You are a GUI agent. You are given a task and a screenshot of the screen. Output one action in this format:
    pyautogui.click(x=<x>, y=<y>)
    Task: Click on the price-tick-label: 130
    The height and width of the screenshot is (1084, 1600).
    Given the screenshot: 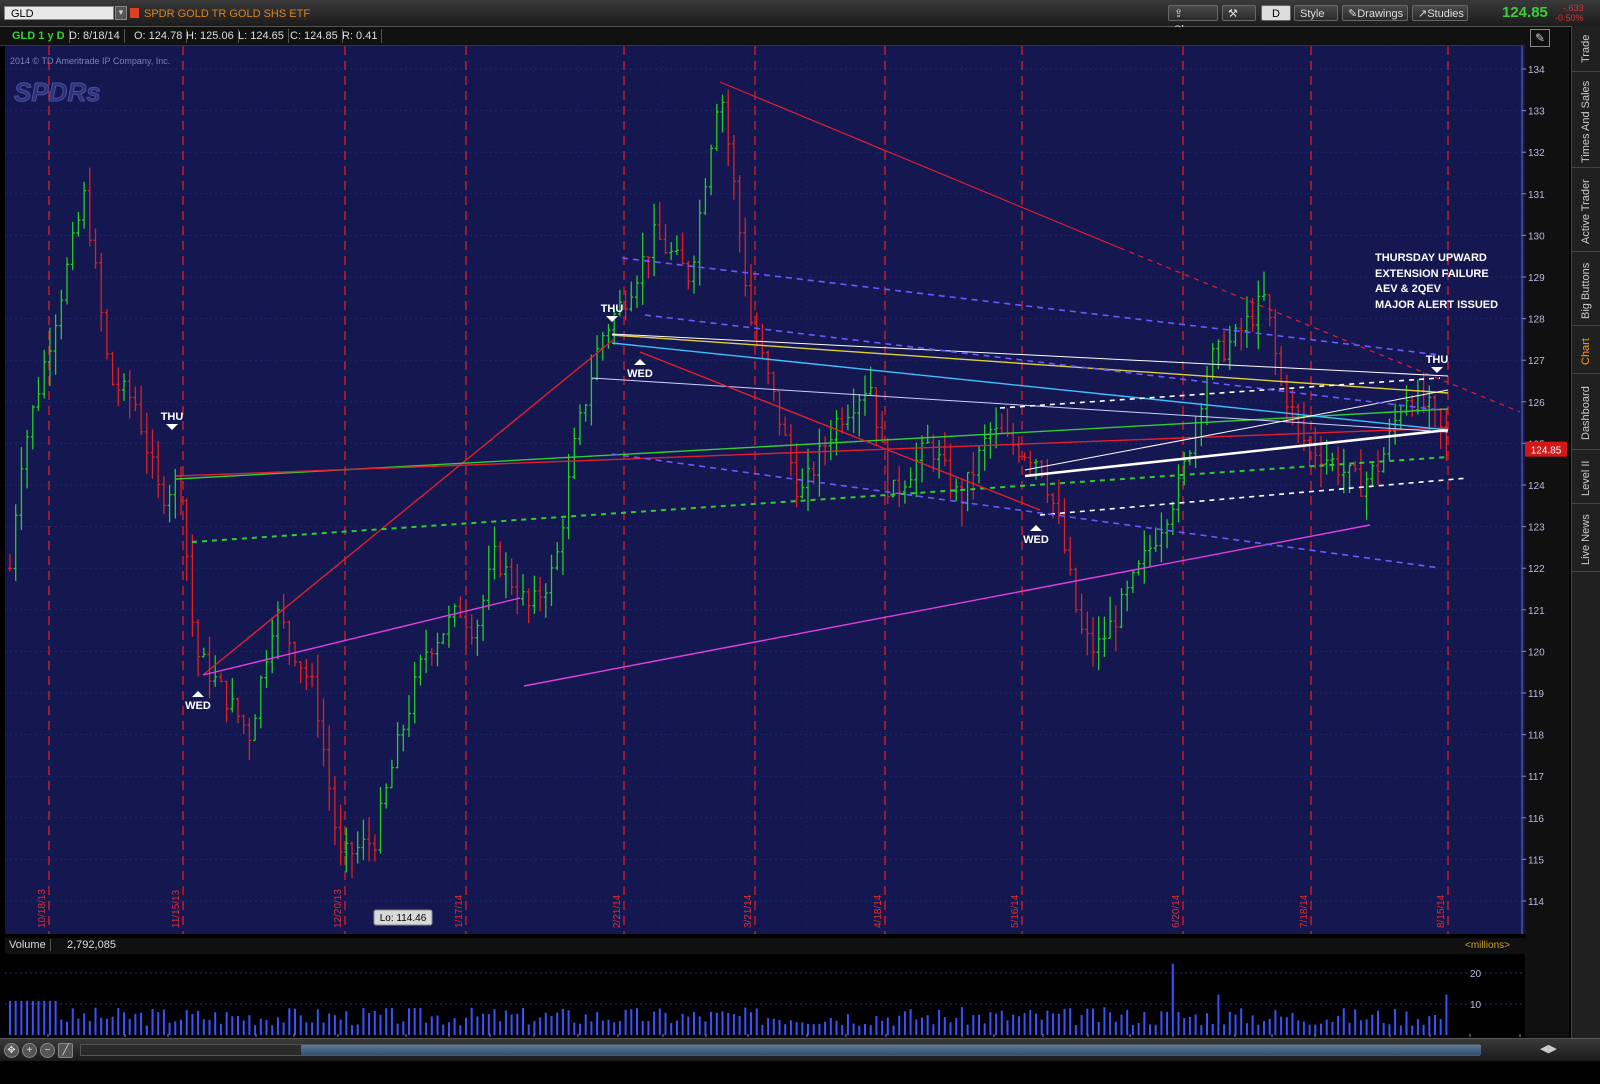 What is the action you would take?
    pyautogui.click(x=1536, y=236)
    